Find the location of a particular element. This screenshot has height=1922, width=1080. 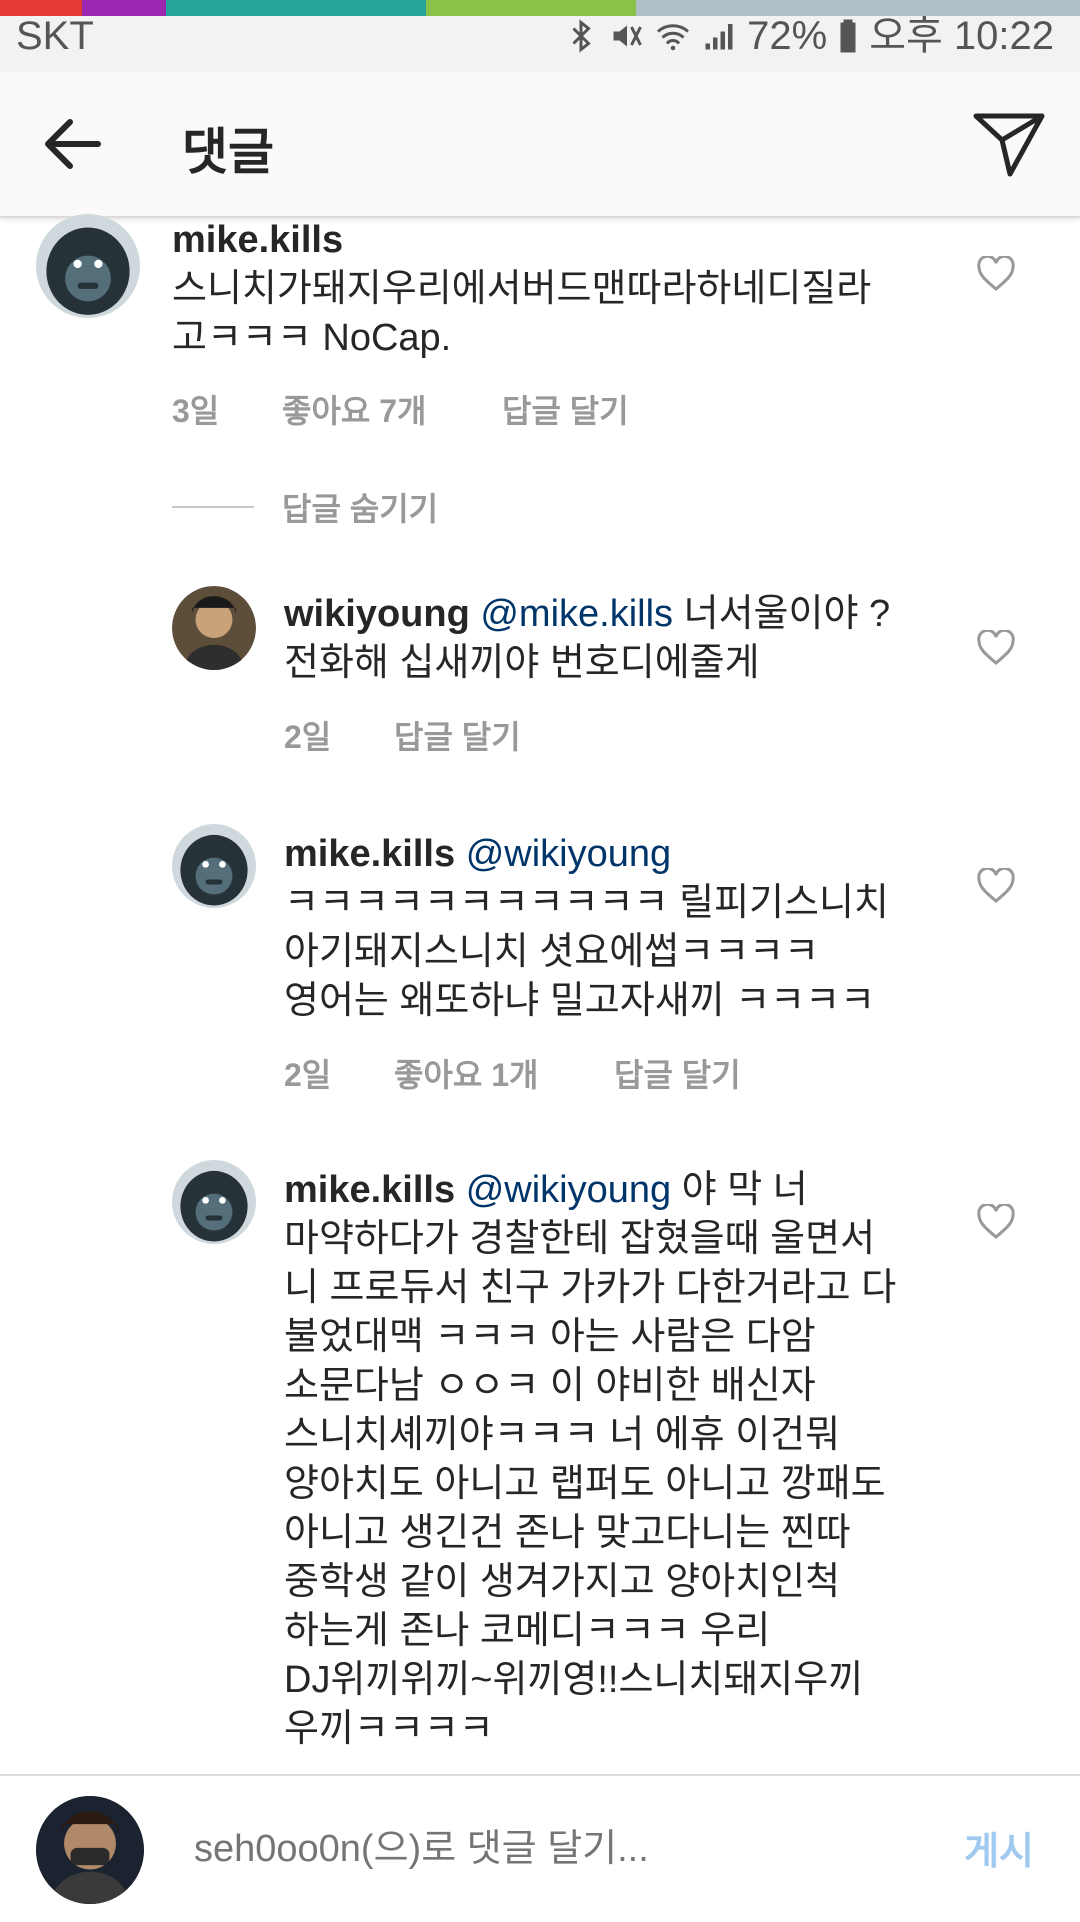

comment-line: 하는게 존나 코메디ㅋㅋㅋ 우리 is located at coordinates (527, 1631).